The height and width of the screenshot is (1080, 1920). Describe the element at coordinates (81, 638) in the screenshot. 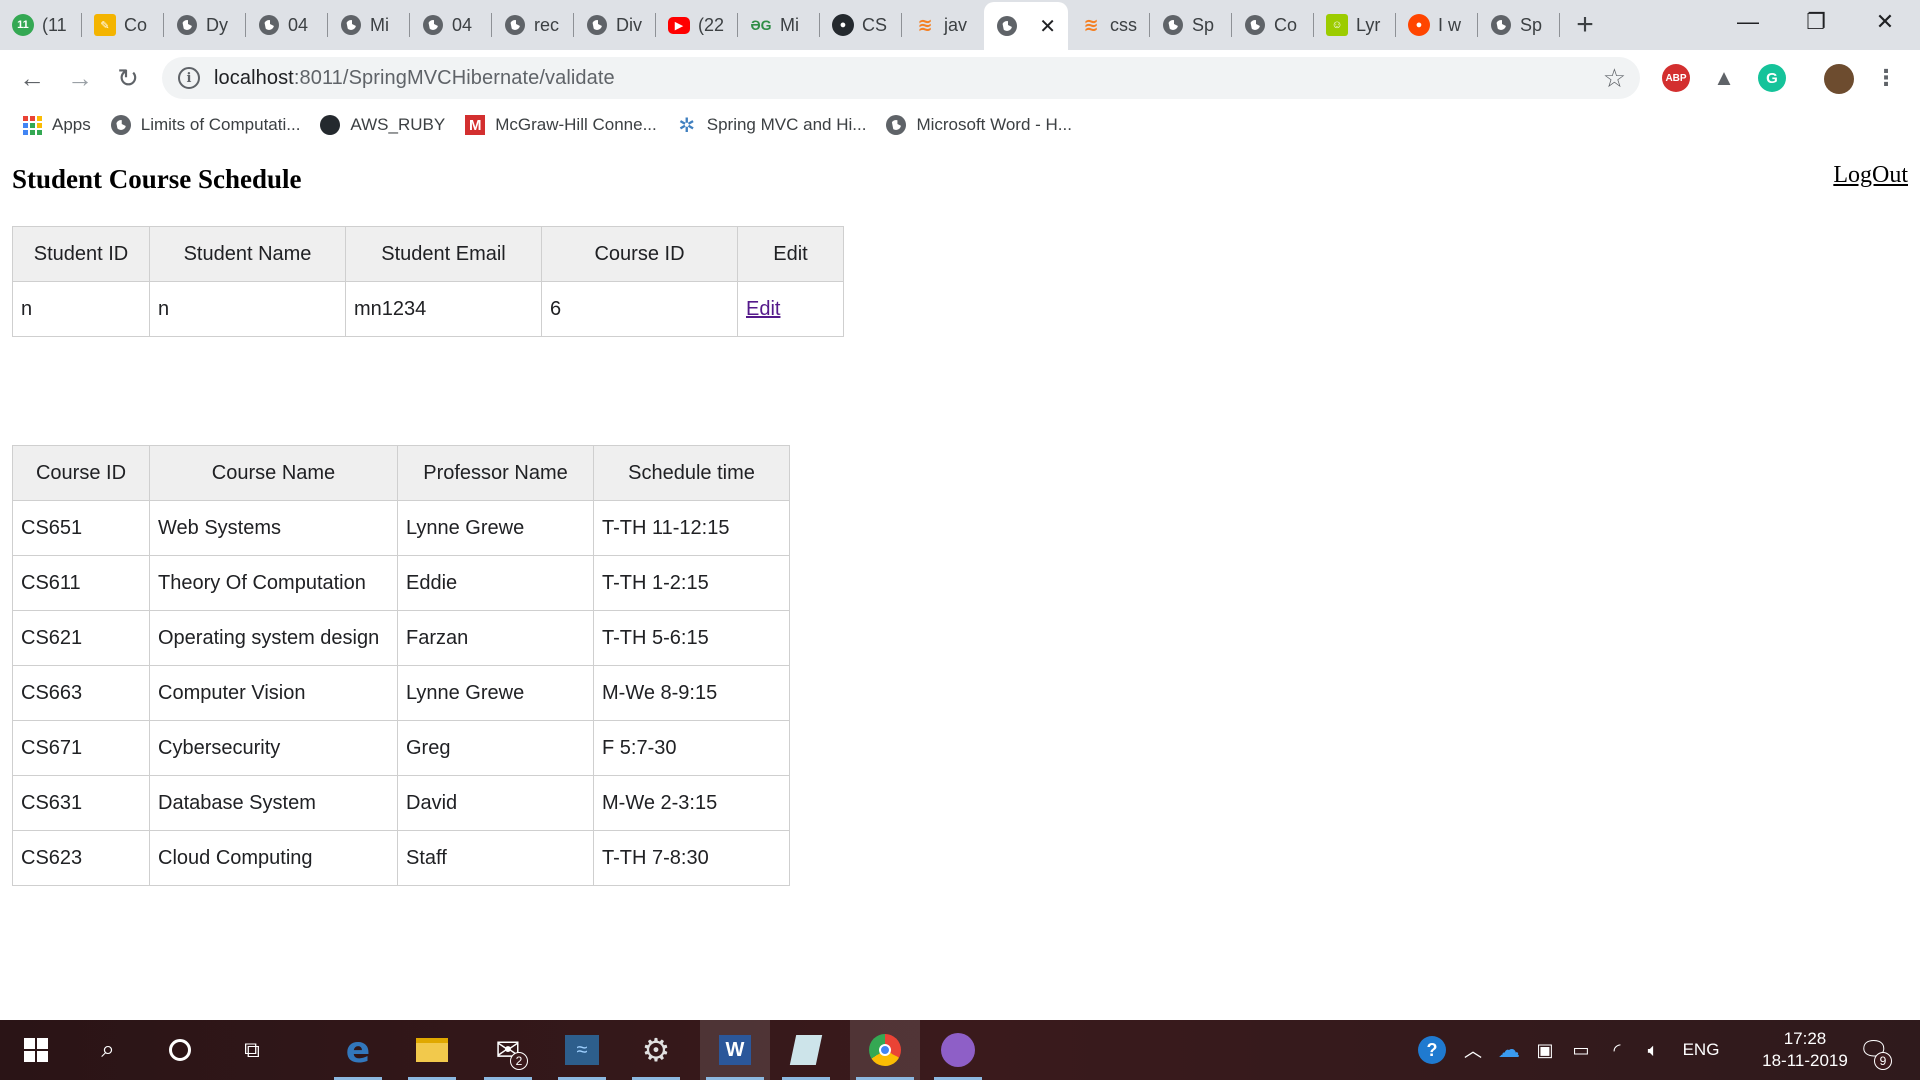

I see `cell-course-id: CS621` at that location.